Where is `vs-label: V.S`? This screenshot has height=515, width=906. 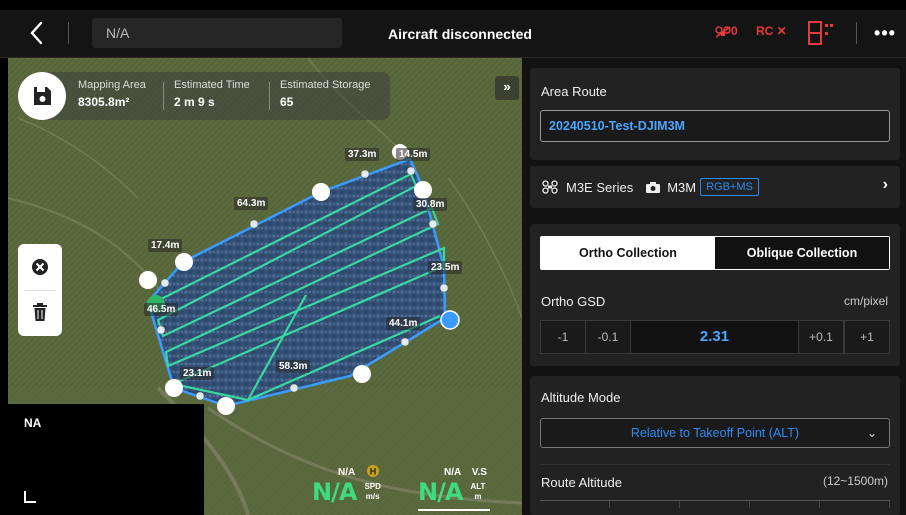 vs-label: V.S is located at coordinates (479, 472).